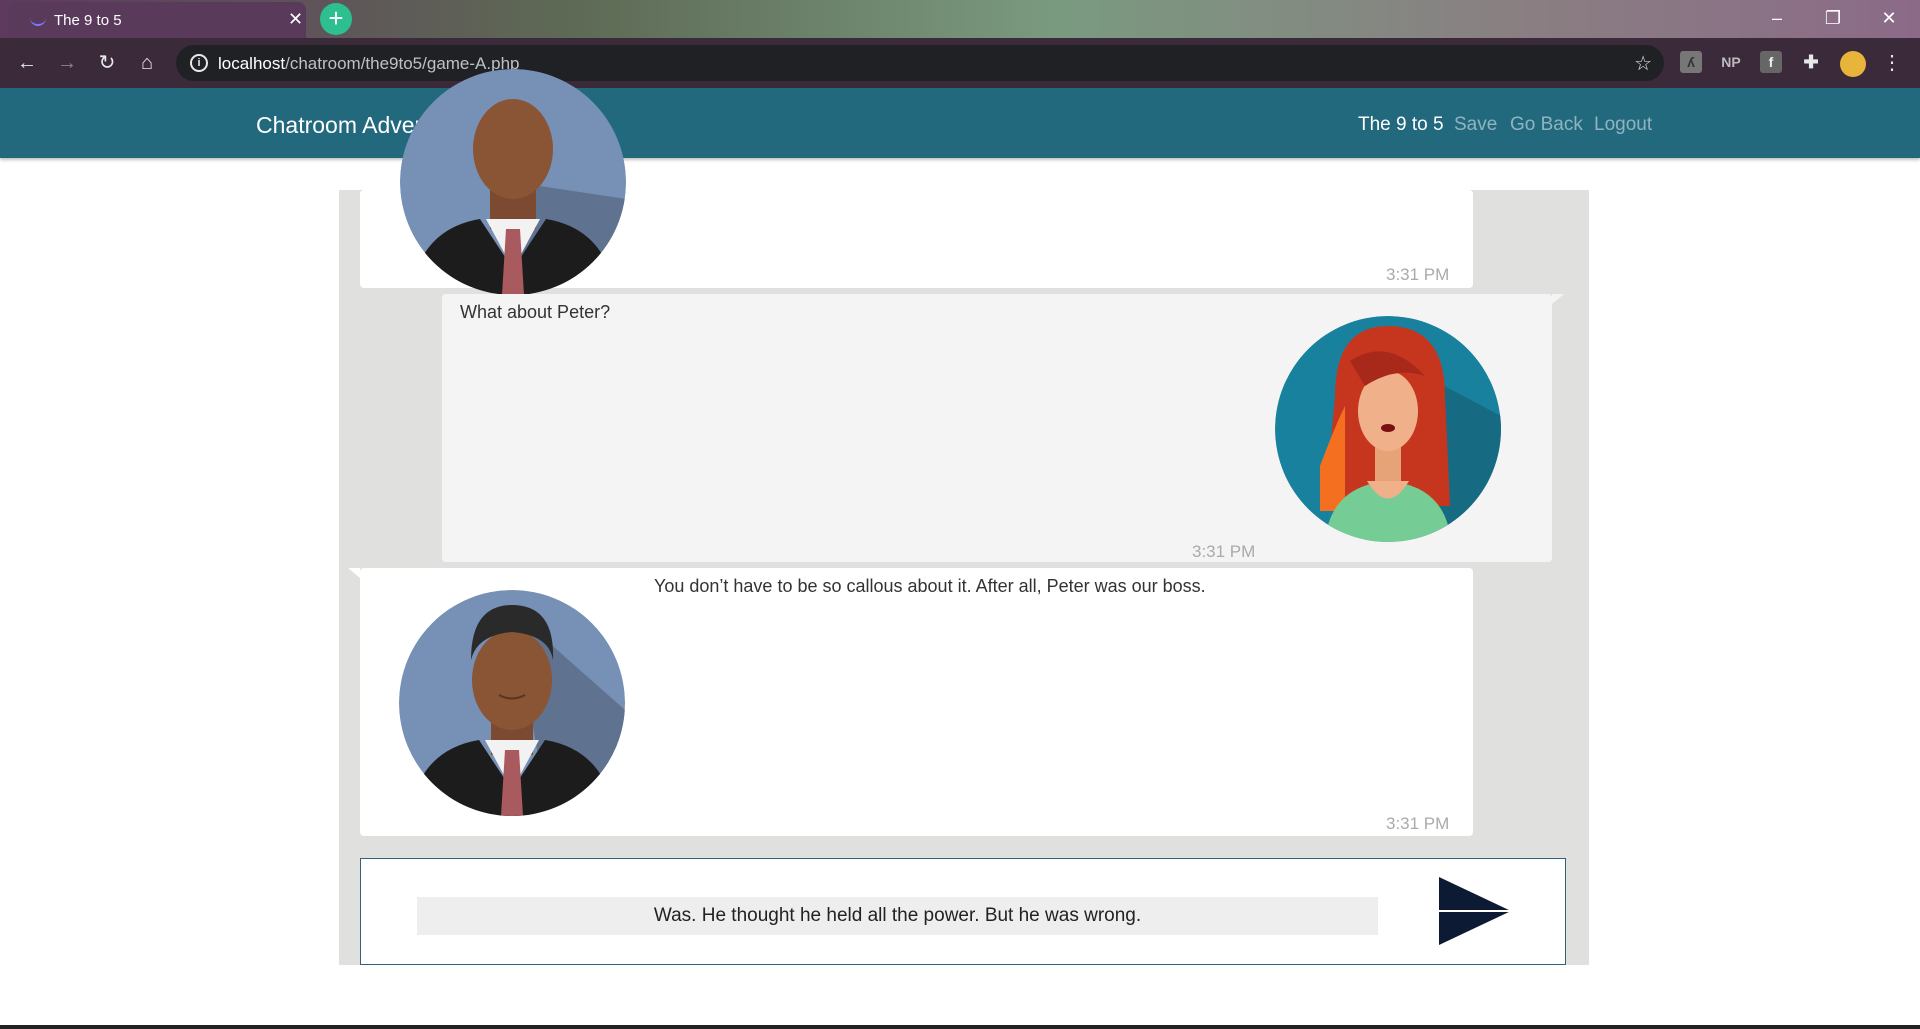  Describe the element at coordinates (1771, 62) in the screenshot. I see `extension-facebook-icon: f` at that location.